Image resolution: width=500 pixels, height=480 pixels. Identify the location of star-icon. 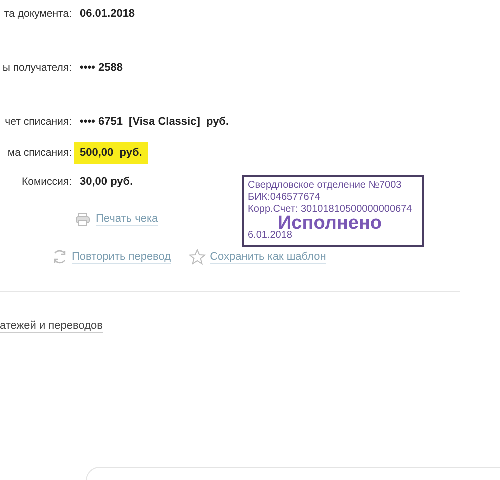
(197, 257).